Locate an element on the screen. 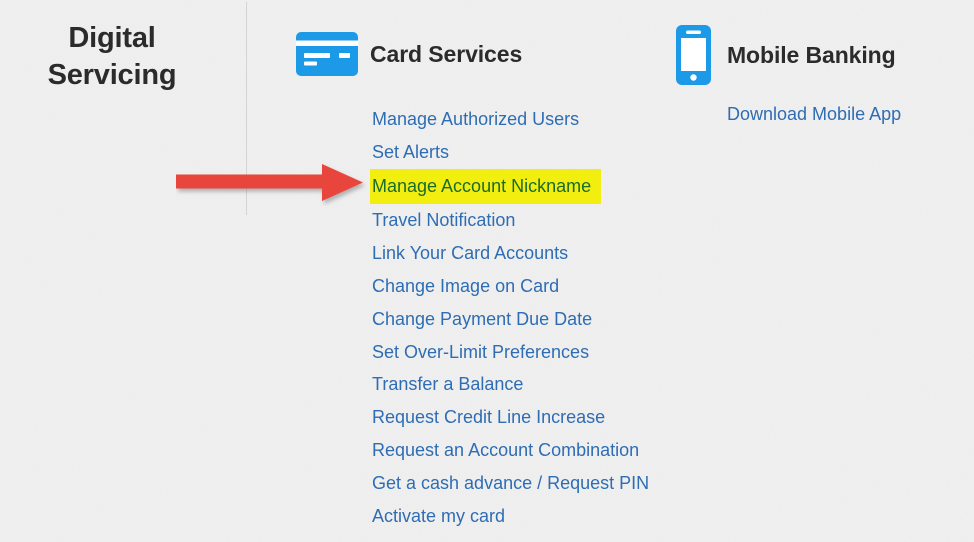  link-travel-notification: Travel Notification is located at coordinates (443, 220).